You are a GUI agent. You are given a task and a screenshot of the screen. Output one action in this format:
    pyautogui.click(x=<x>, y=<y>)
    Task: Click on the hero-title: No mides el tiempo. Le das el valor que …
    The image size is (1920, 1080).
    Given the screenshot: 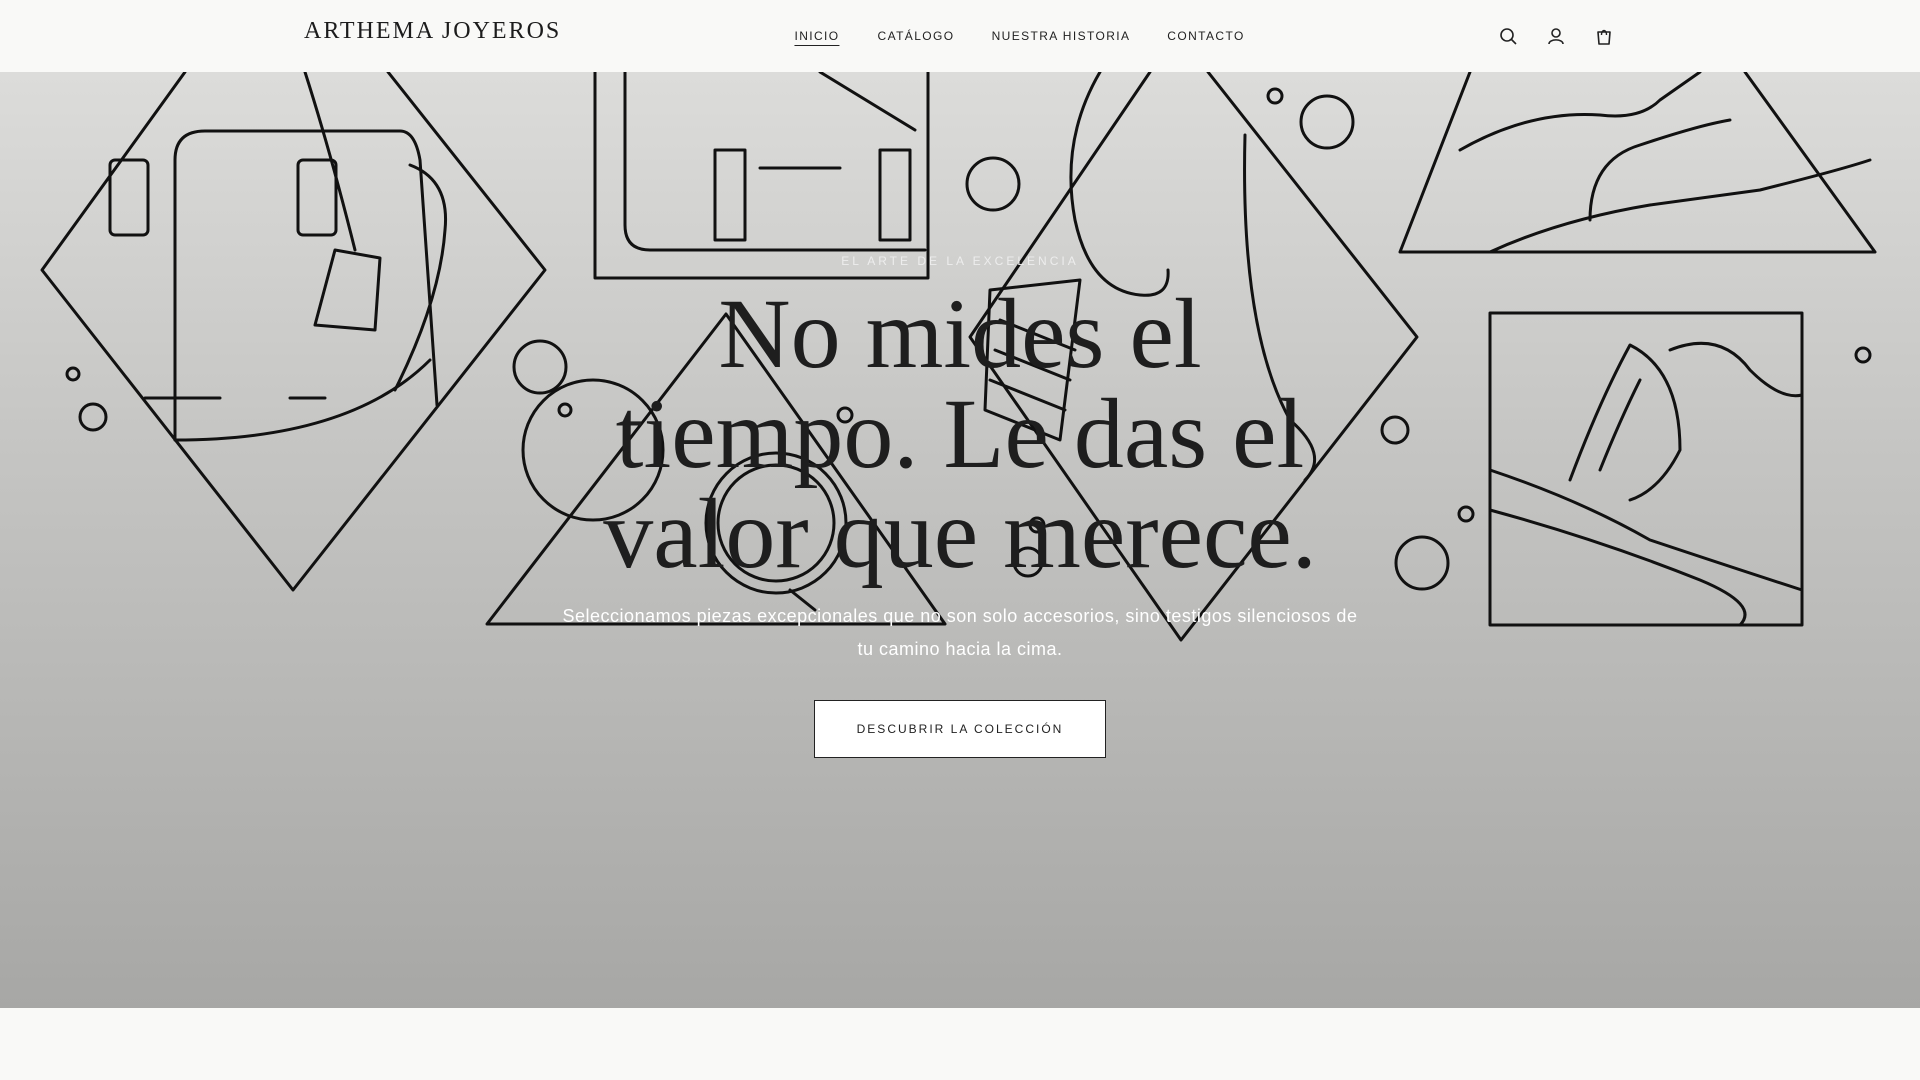 What is the action you would take?
    pyautogui.click(x=960, y=433)
    